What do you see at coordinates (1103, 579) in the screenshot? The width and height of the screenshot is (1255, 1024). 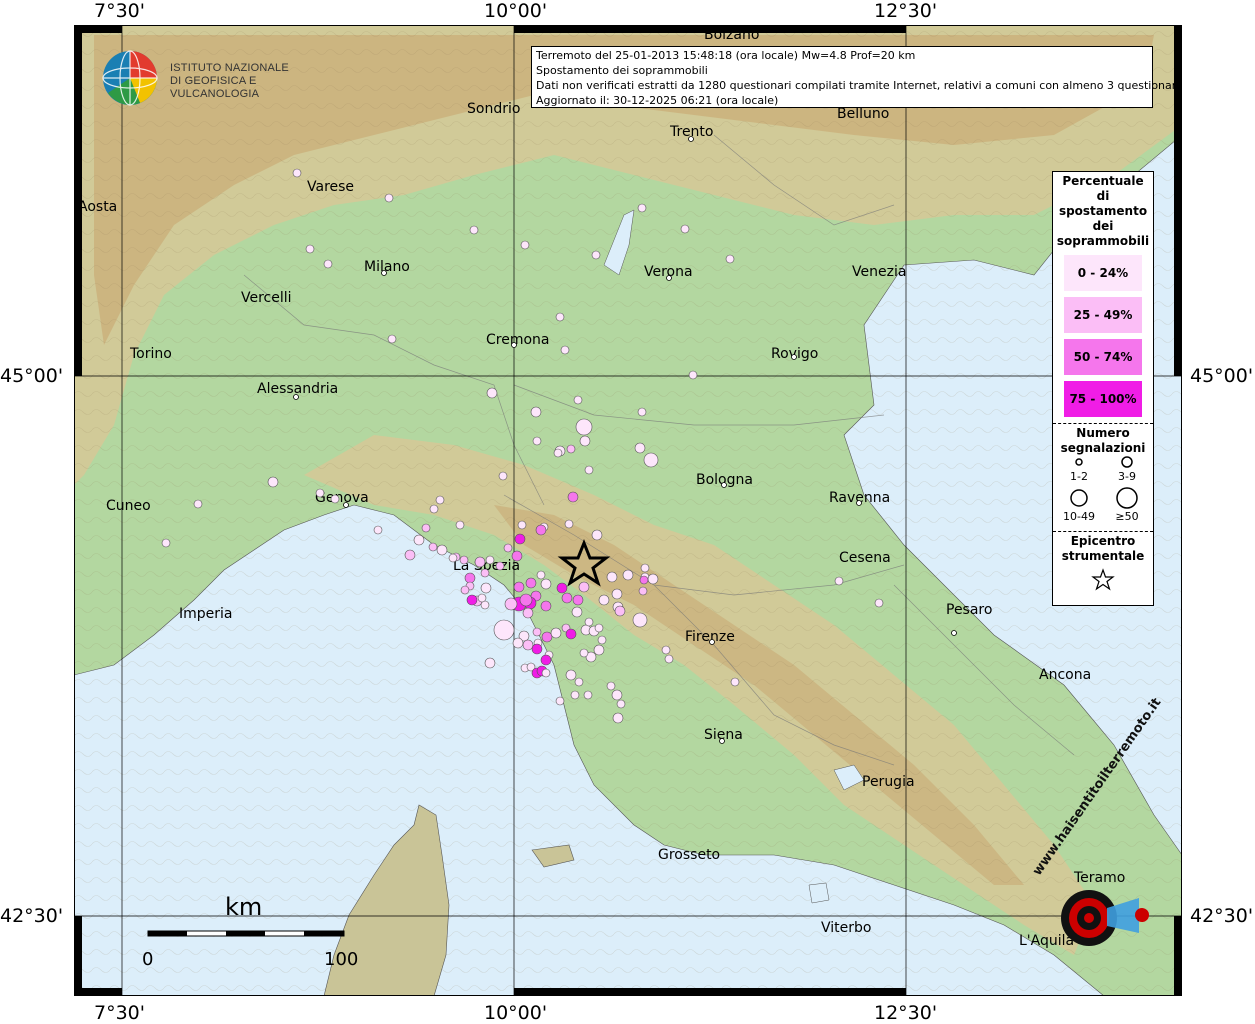 I see `legend-star-icon` at bounding box center [1103, 579].